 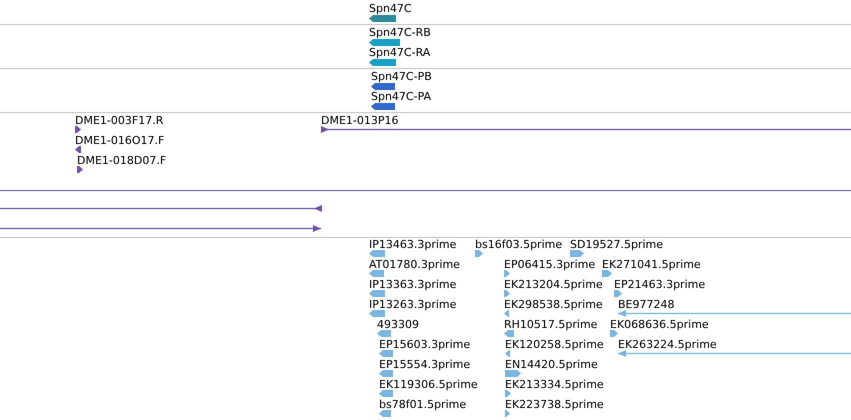 I want to click on feature-label: Spn47C-PB, so click(x=401, y=76).